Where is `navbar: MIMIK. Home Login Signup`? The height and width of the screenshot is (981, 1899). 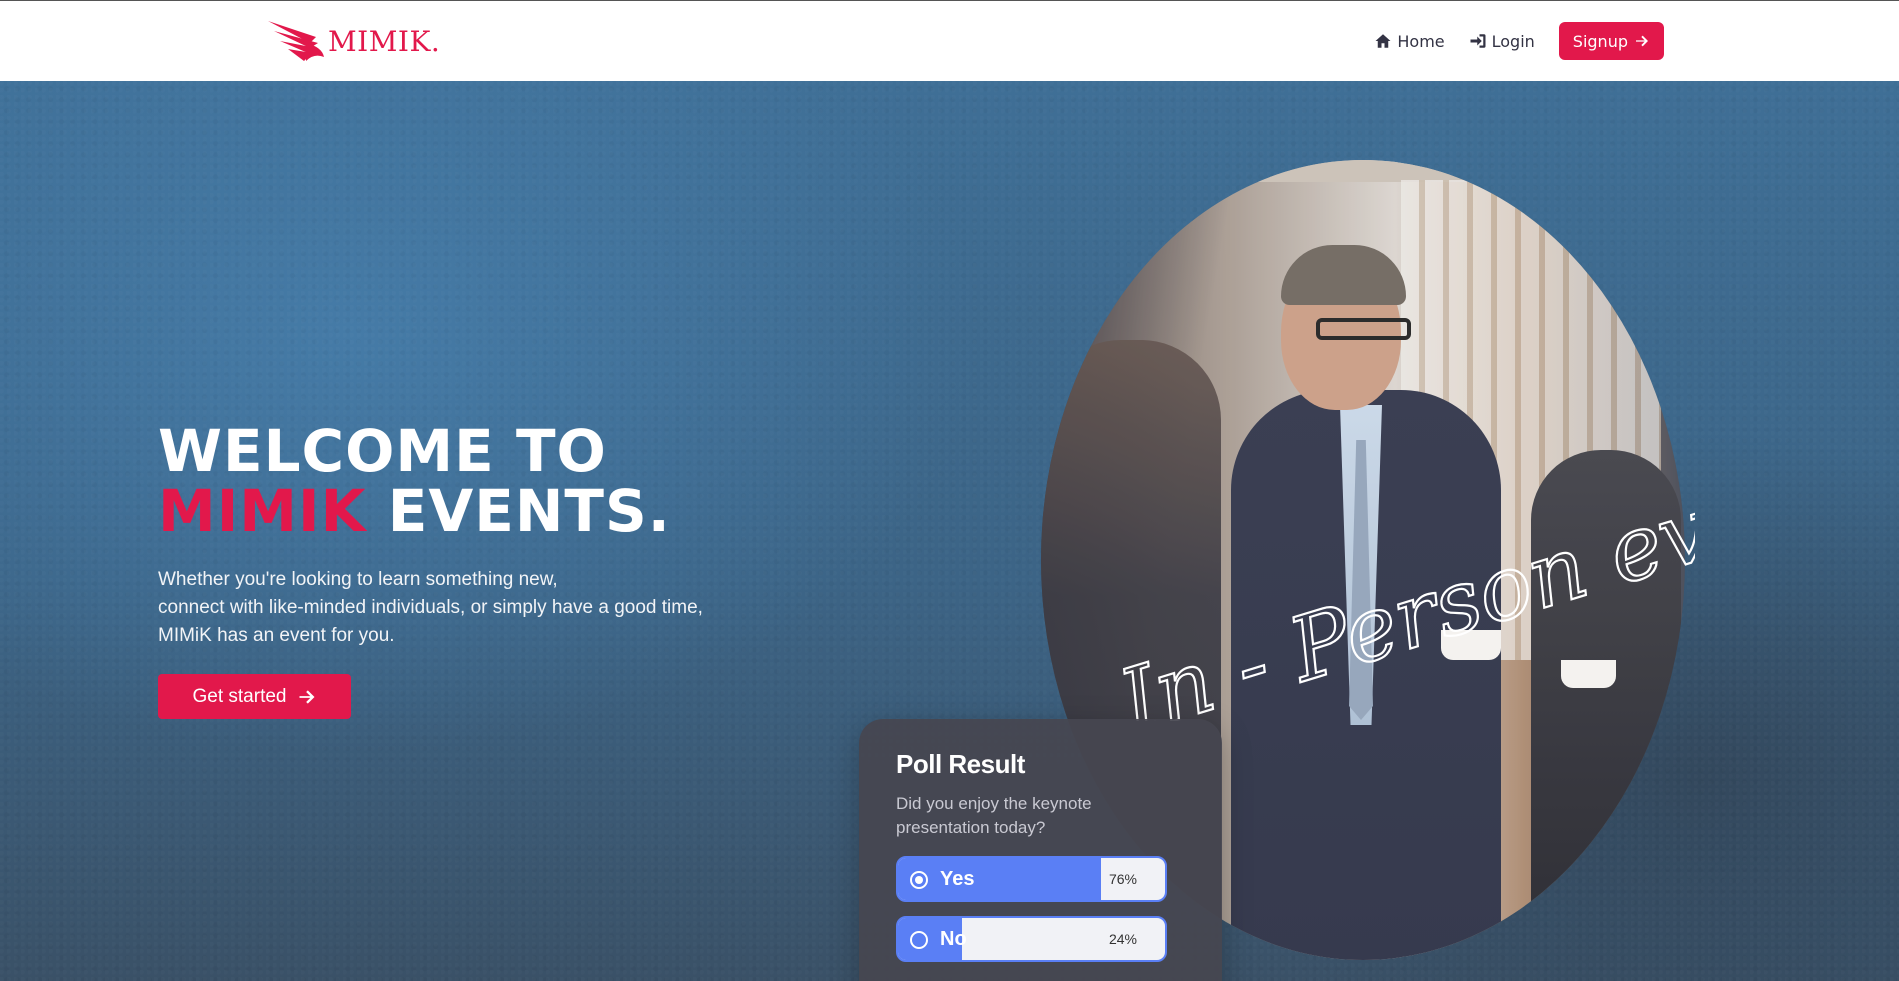
navbar: MIMIK. Home Login Signup is located at coordinates (949, 40).